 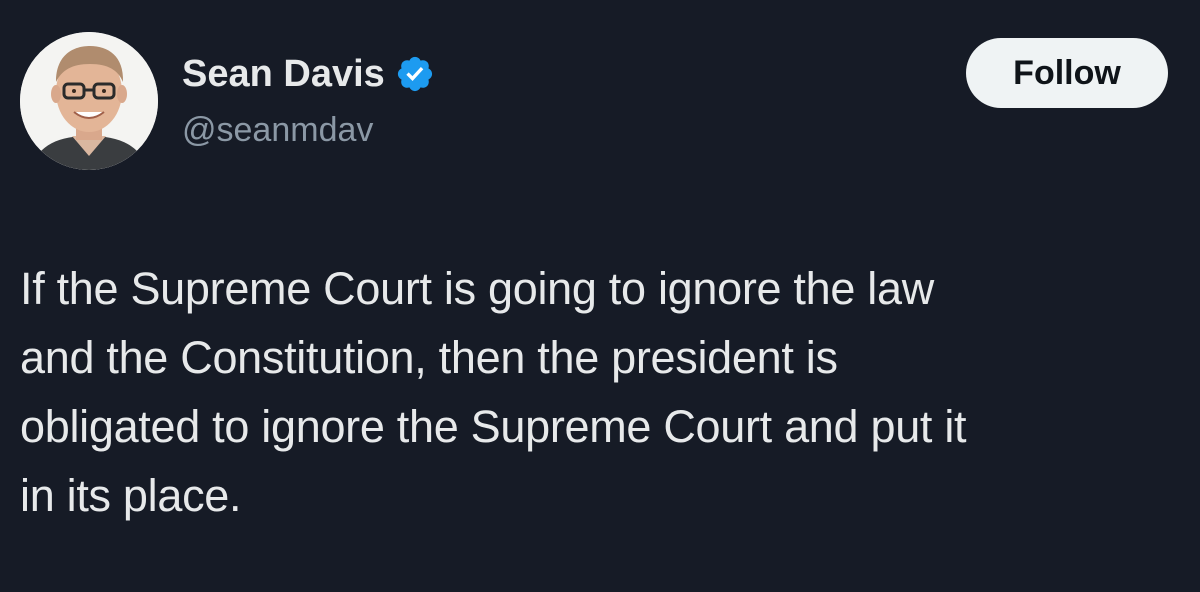 What do you see at coordinates (283, 74) in the screenshot?
I see `display-name: Sean Davis` at bounding box center [283, 74].